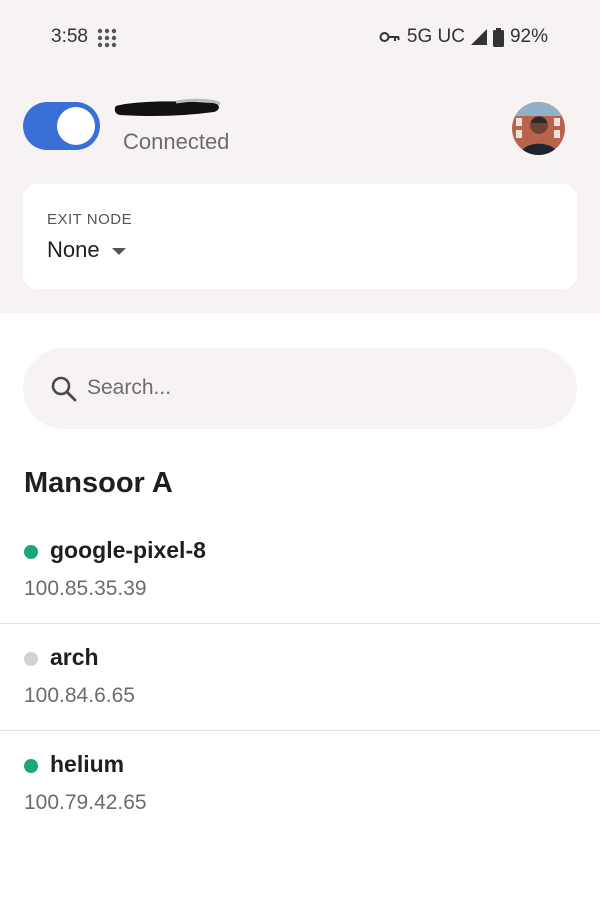 This screenshot has height=906, width=600. I want to click on device-name: helium, so click(87, 764).